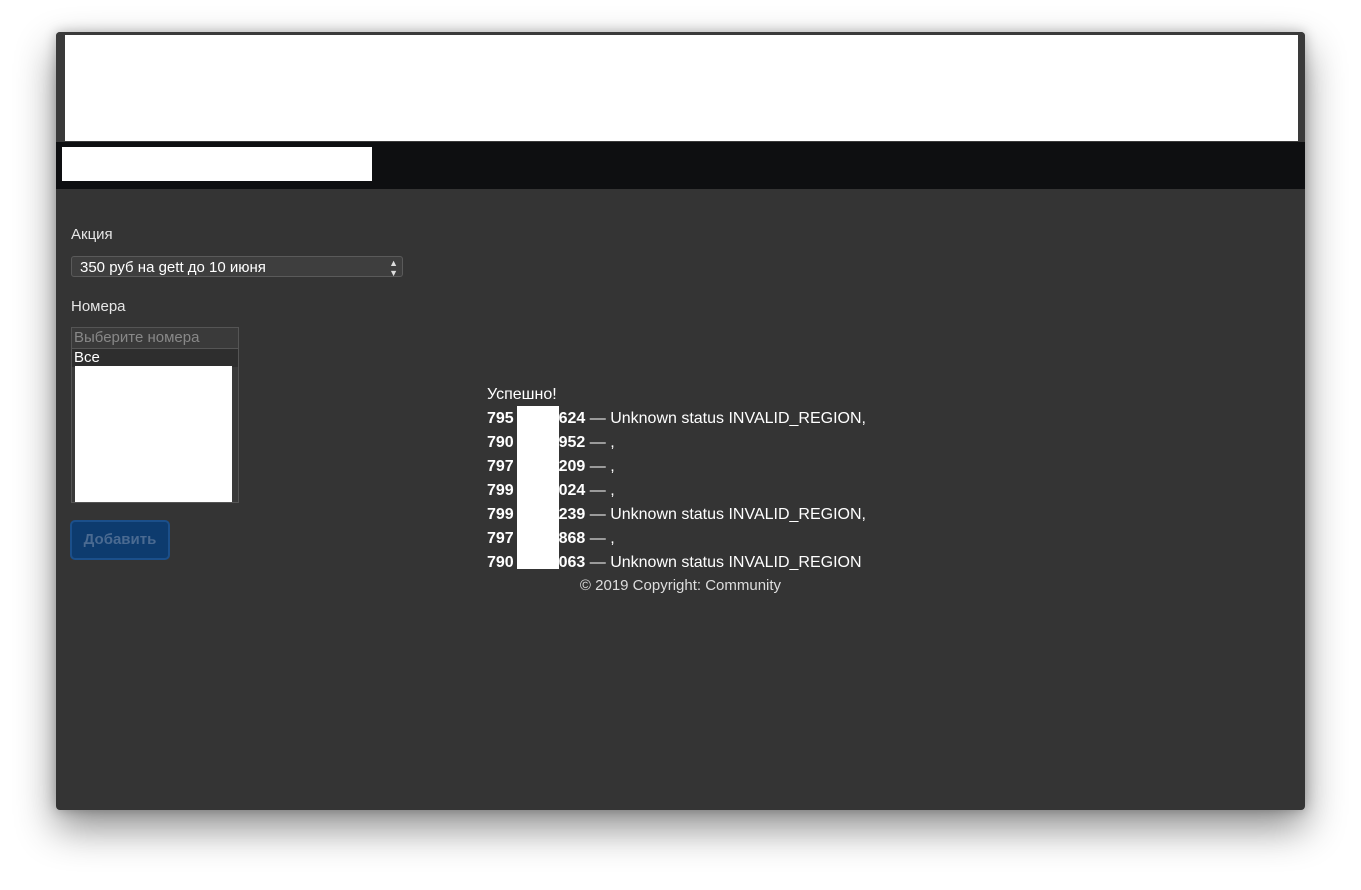 The image size is (1361, 890). Describe the element at coordinates (153, 434) in the screenshot. I see `redacted-options-block` at that location.